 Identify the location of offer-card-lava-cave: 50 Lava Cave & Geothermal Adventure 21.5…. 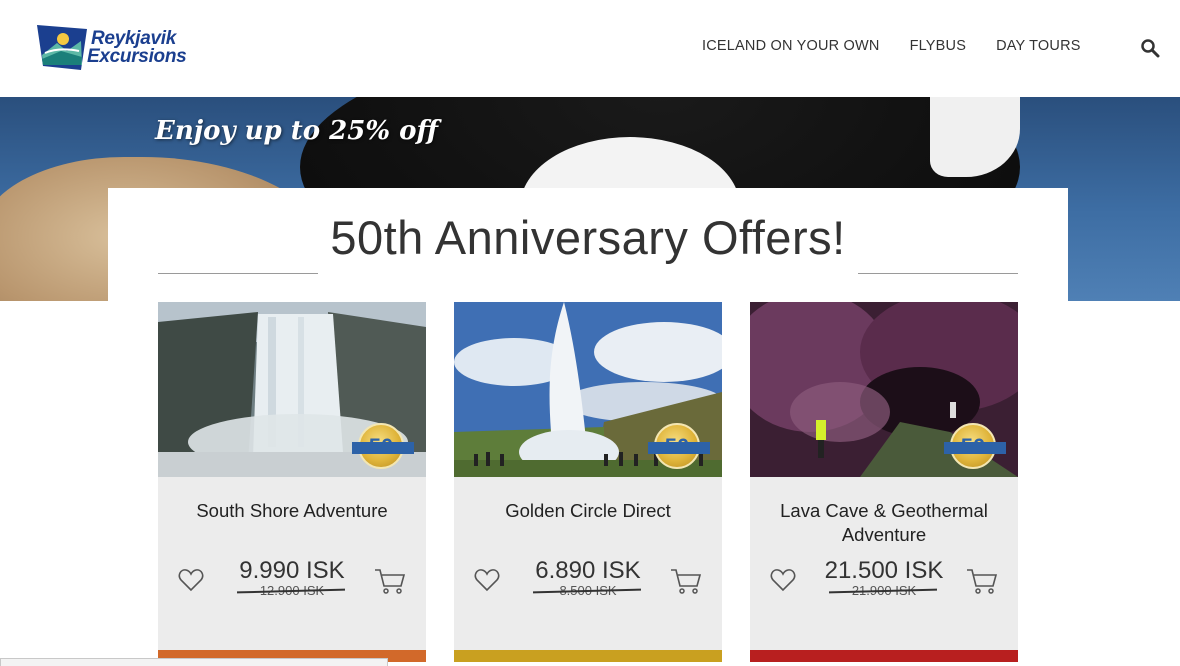
(884, 482).